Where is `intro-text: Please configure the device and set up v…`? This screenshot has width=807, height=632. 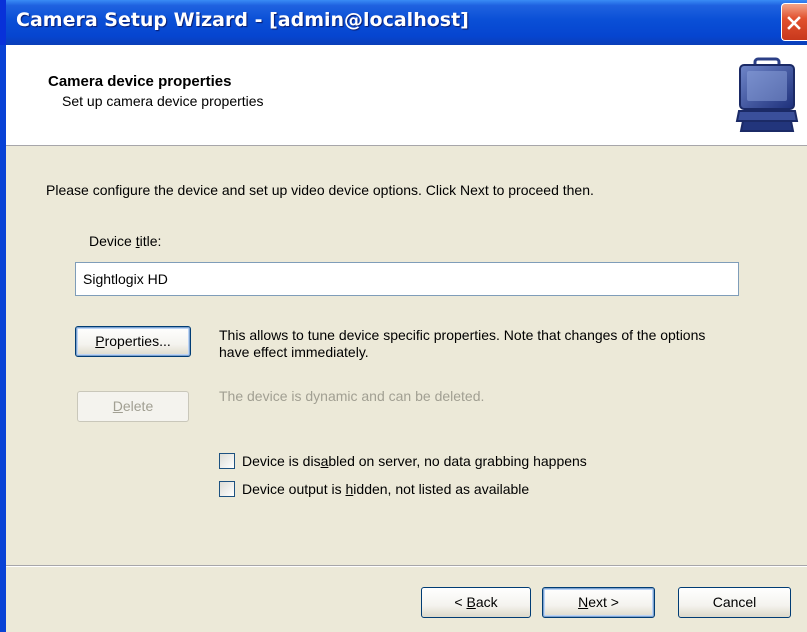 intro-text: Please configure the device and set up v… is located at coordinates (320, 190).